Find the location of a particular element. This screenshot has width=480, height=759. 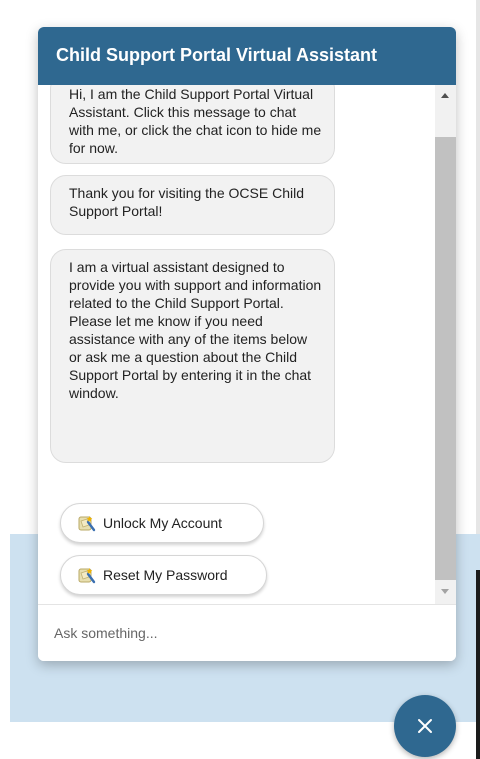

chat-input-area is located at coordinates (247, 632).